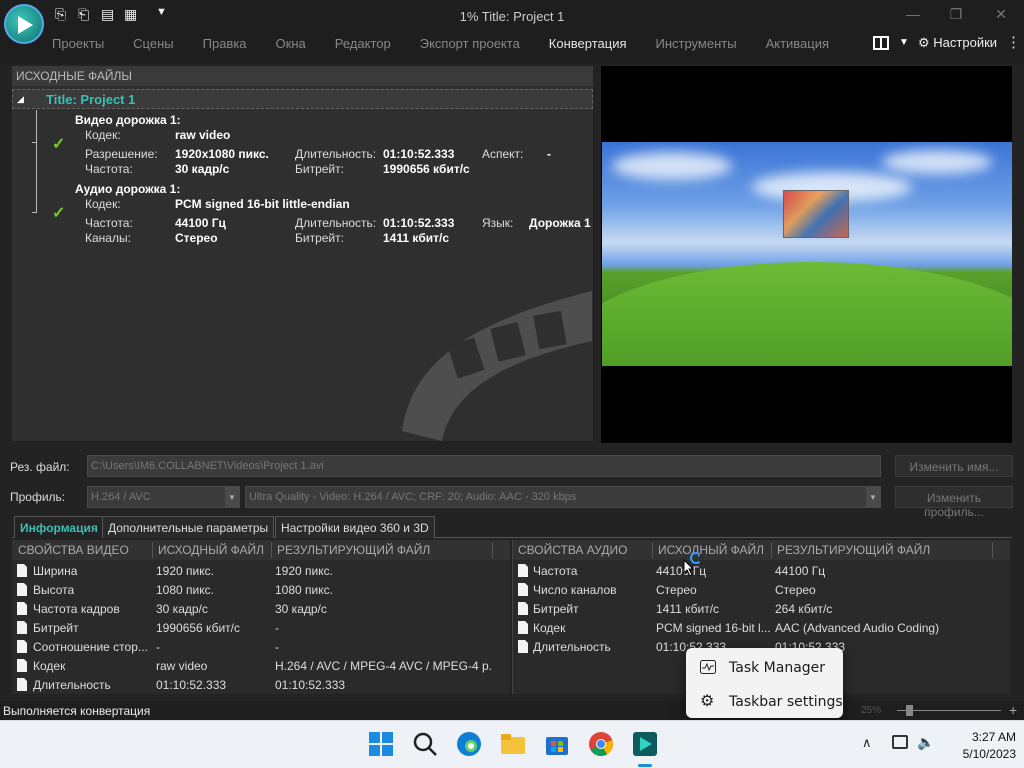 Image resolution: width=1024 pixels, height=768 pixels. What do you see at coordinates (761, 570) in the screenshot?
I see `table-row: Частота 44100 Гц 44100 Гц` at bounding box center [761, 570].